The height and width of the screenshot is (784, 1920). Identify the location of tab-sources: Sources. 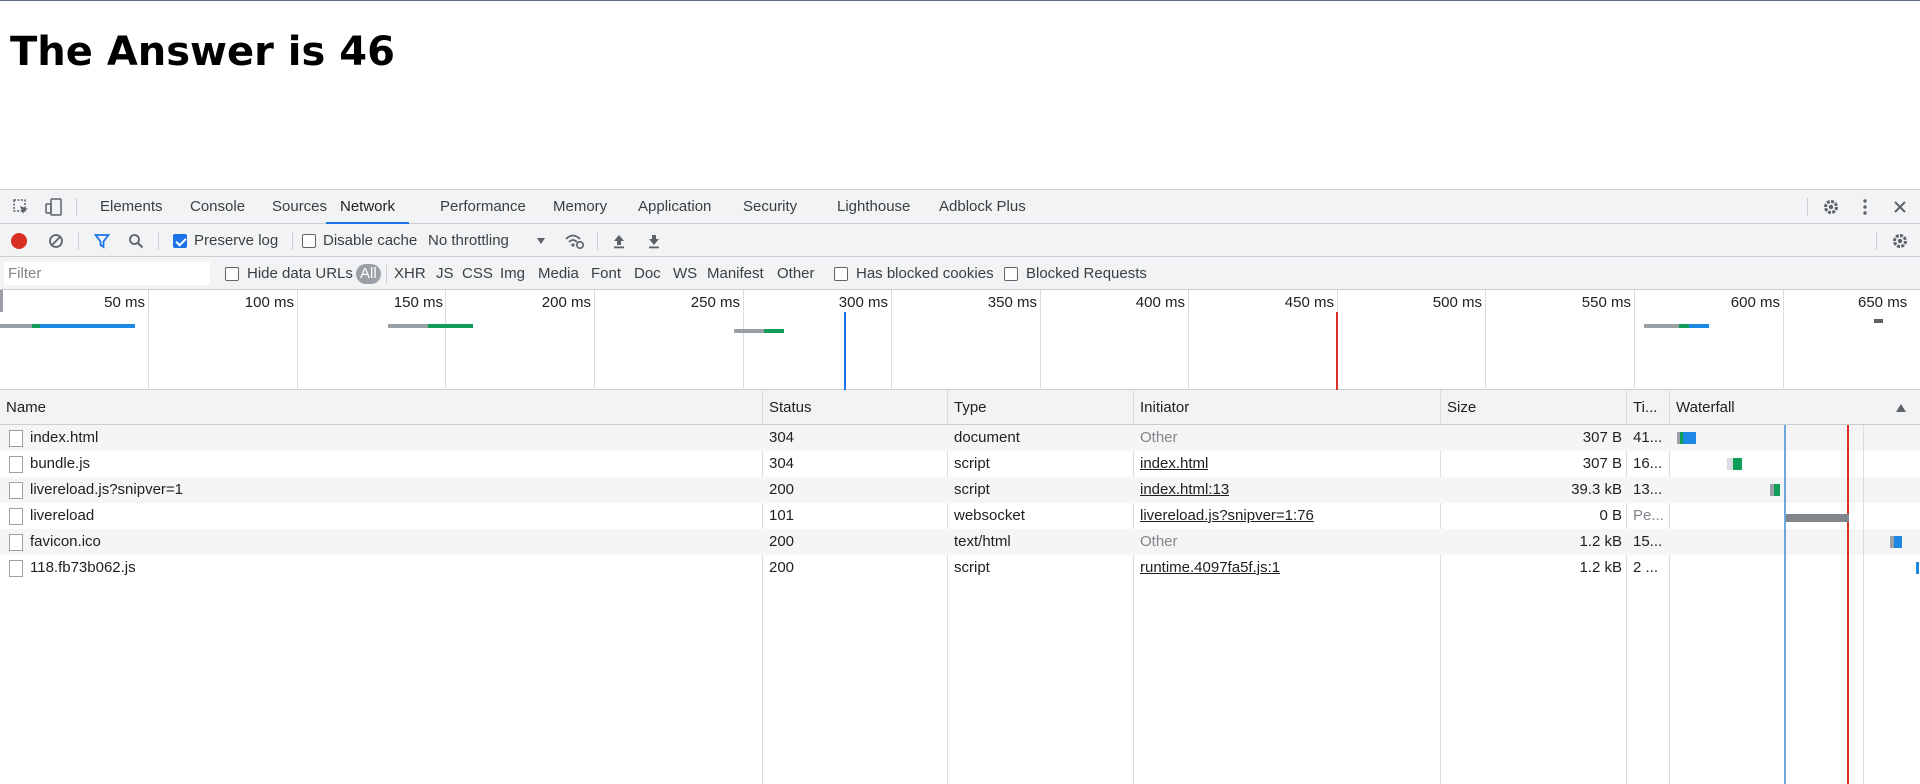
(299, 207).